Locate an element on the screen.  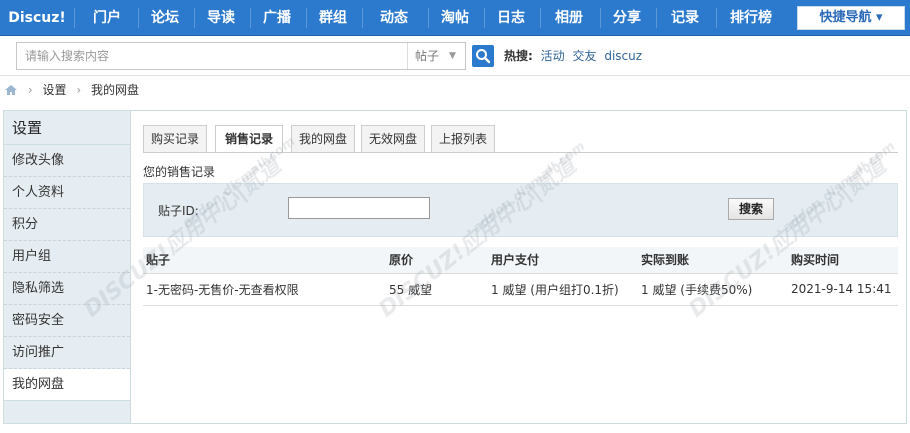
table-cell: 1-无密码-无售价-无查看权限 is located at coordinates (264, 289).